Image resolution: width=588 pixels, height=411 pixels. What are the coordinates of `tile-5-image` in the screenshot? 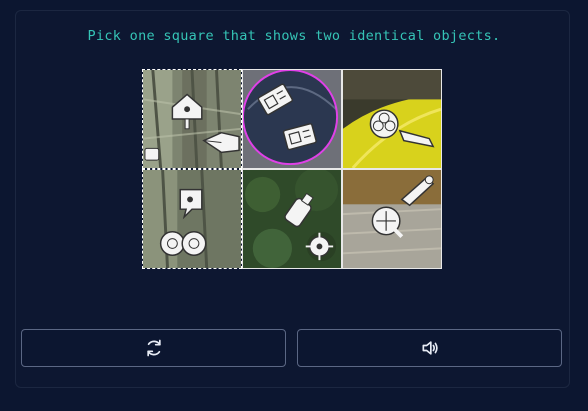 It's located at (292, 219).